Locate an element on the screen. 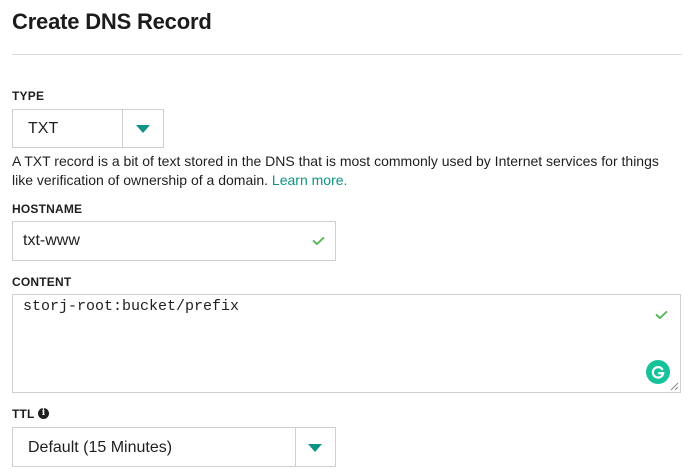 The image size is (688, 474). ttl-select: Default (15 Minutes) is located at coordinates (174, 447).